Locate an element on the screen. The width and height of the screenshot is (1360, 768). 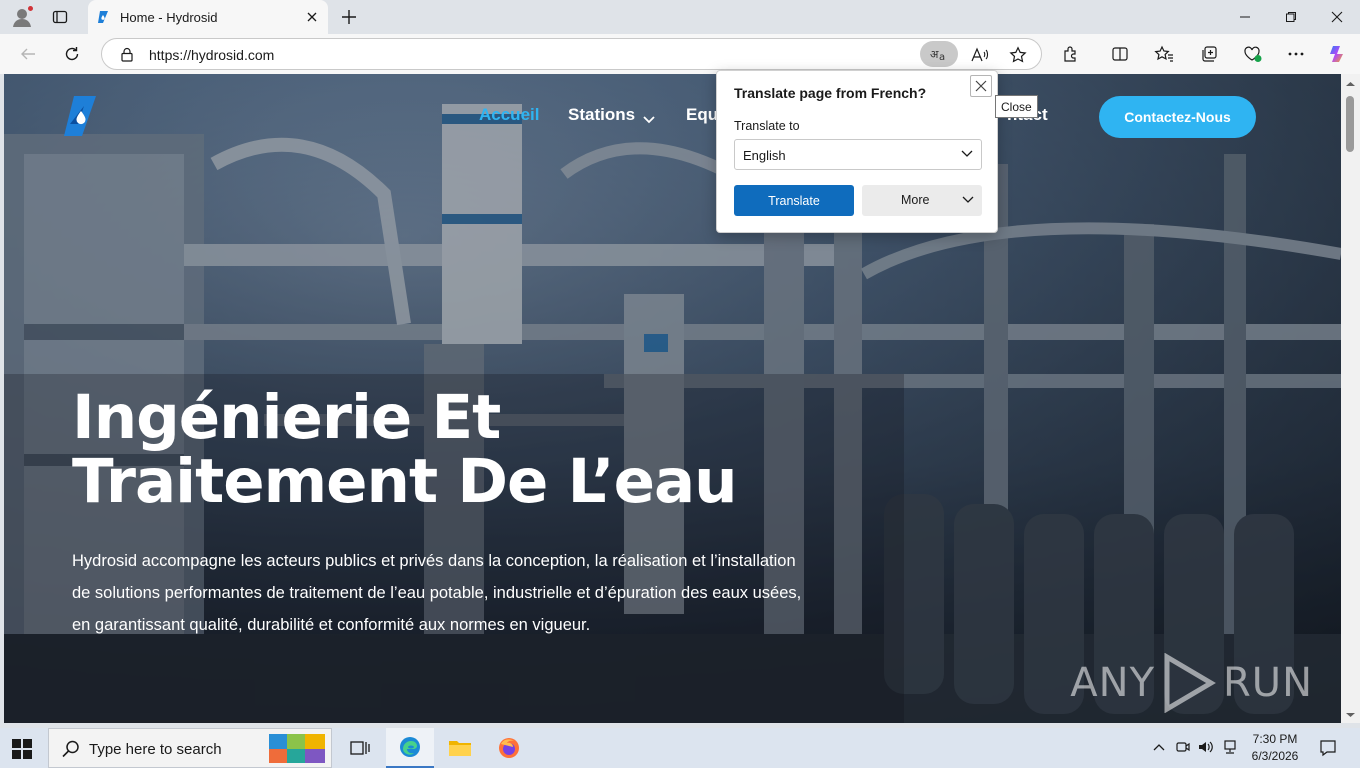
windows-start-icon is located at coordinates (22, 749).